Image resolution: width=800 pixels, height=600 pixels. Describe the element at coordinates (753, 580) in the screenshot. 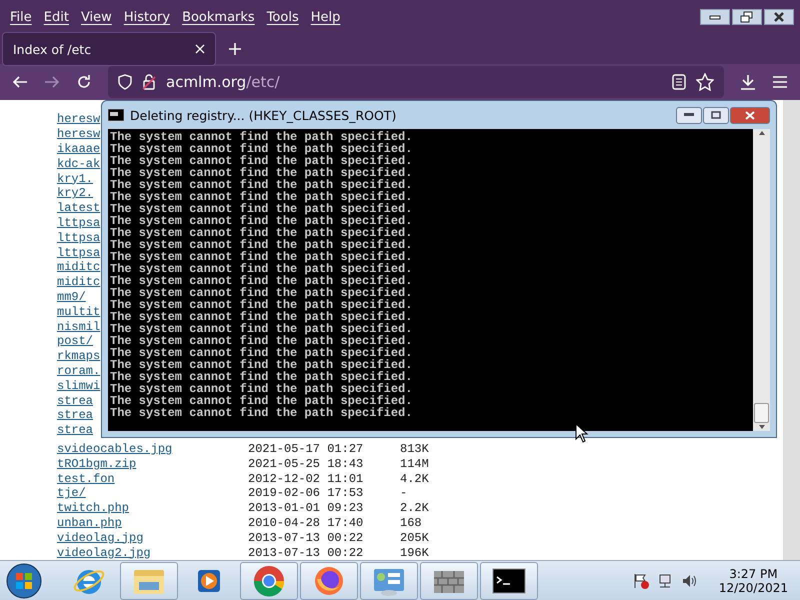

I see `clock: 3:27 PM 12/20/2021` at that location.